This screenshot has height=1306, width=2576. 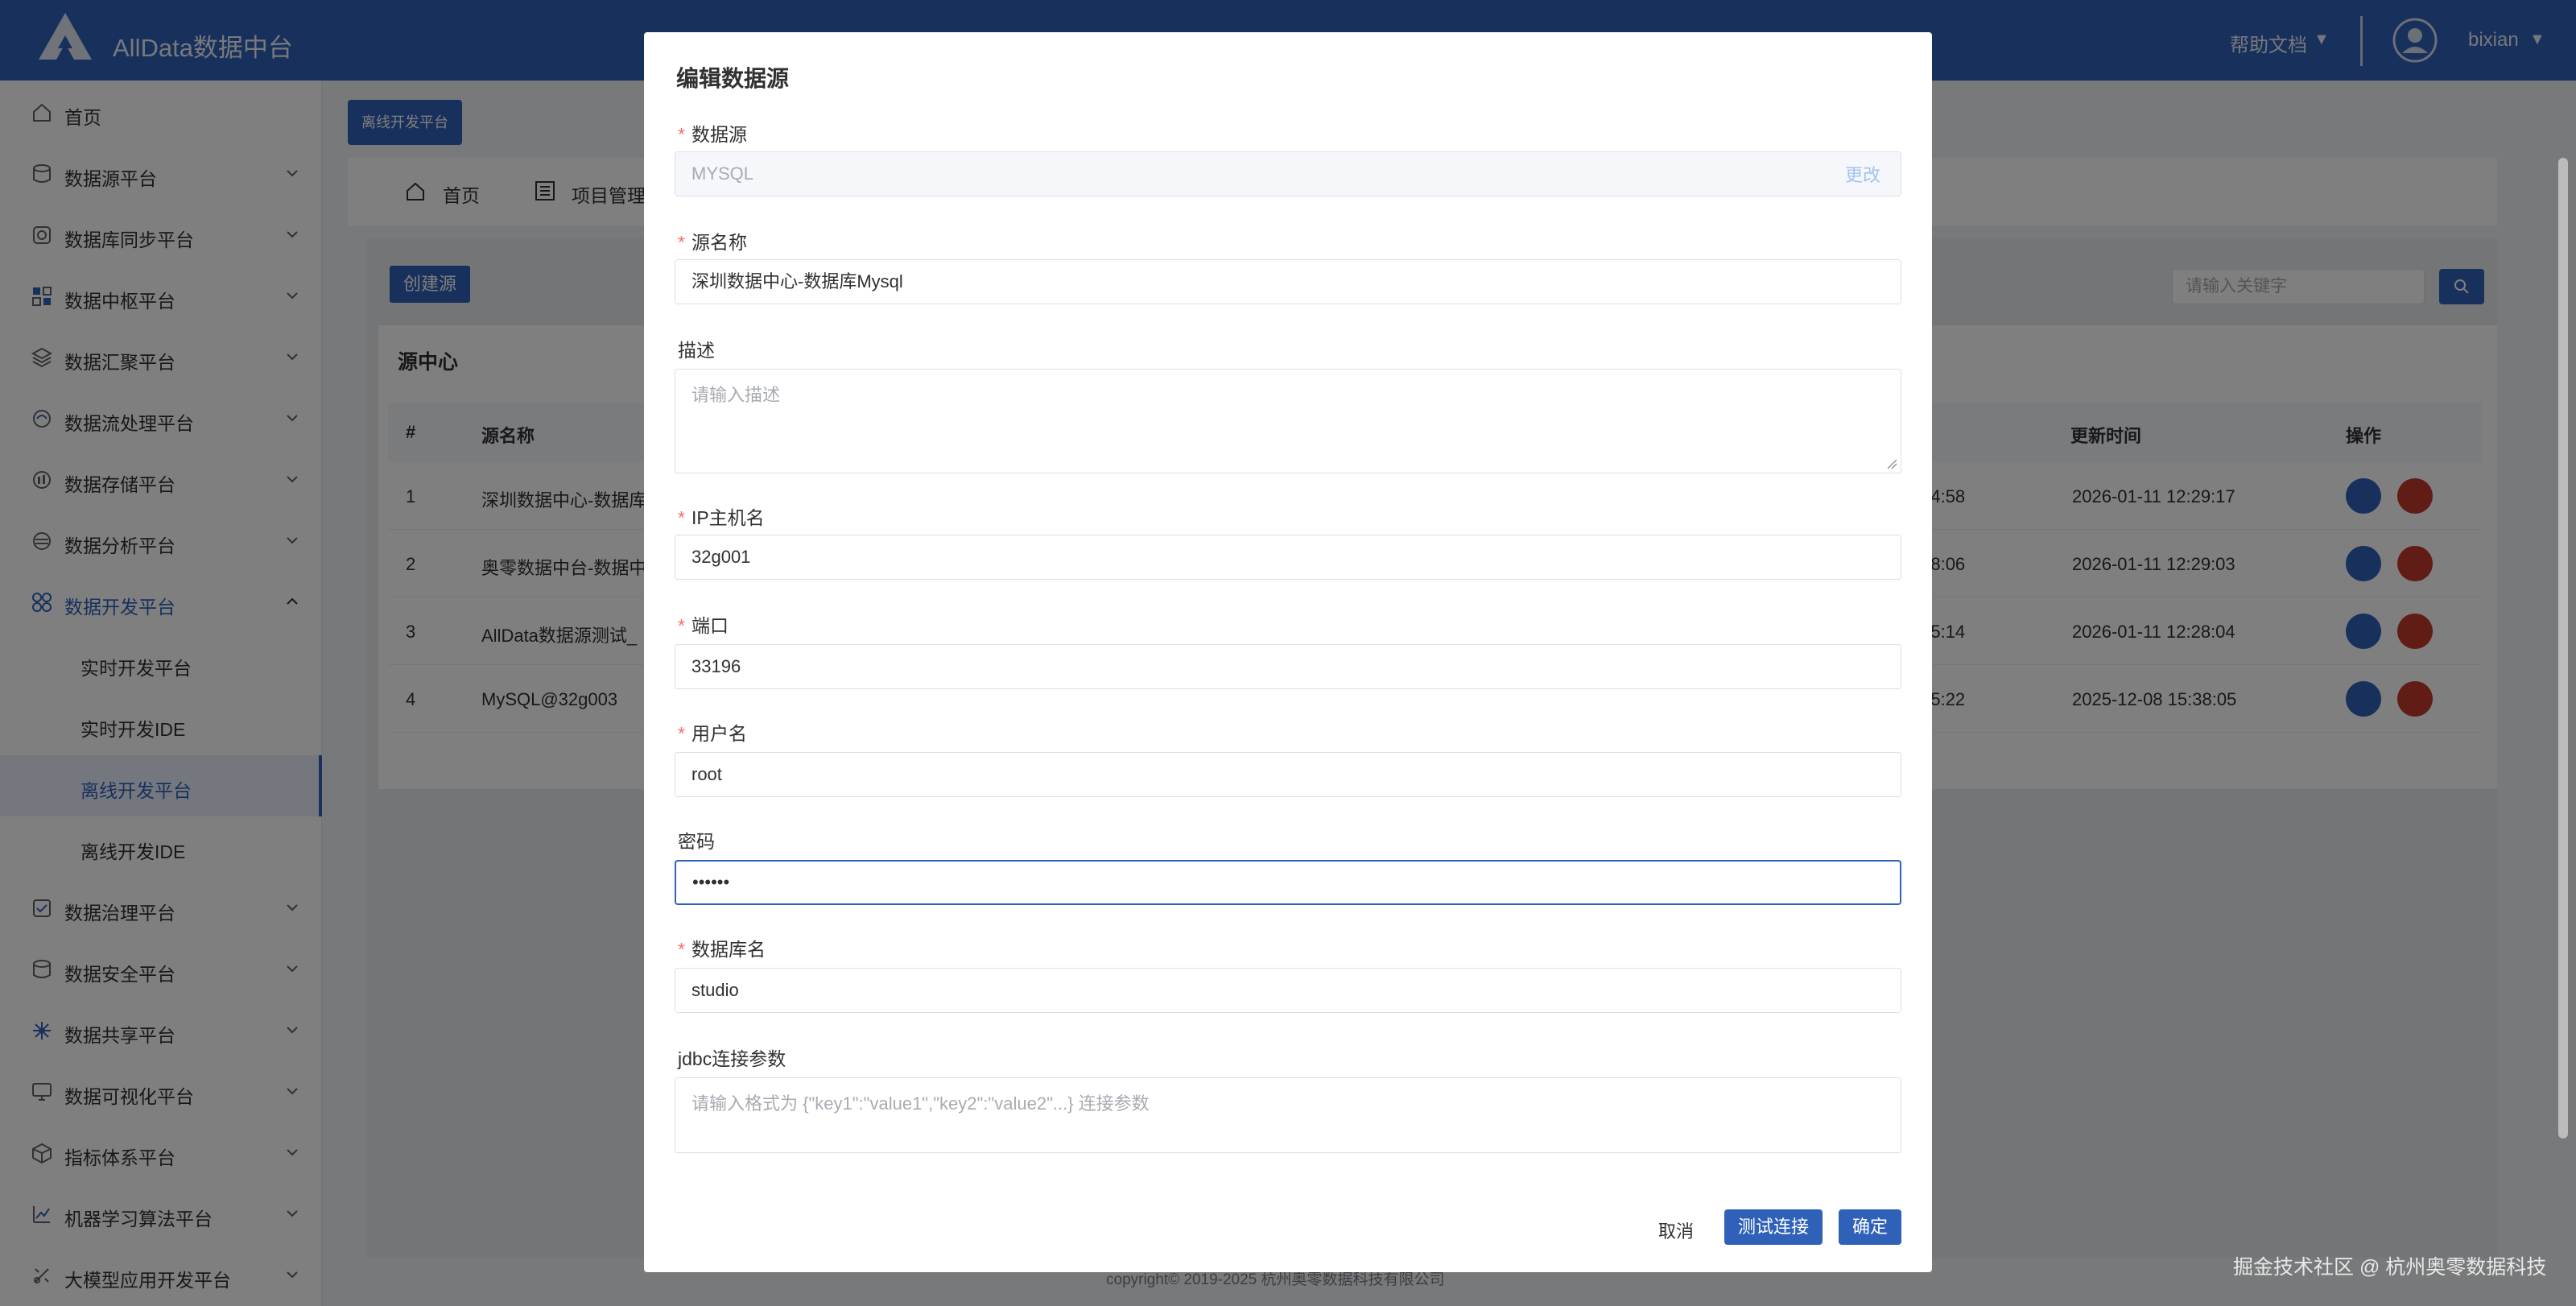 What do you see at coordinates (1288, 557) in the screenshot?
I see `host-input: 32g001` at bounding box center [1288, 557].